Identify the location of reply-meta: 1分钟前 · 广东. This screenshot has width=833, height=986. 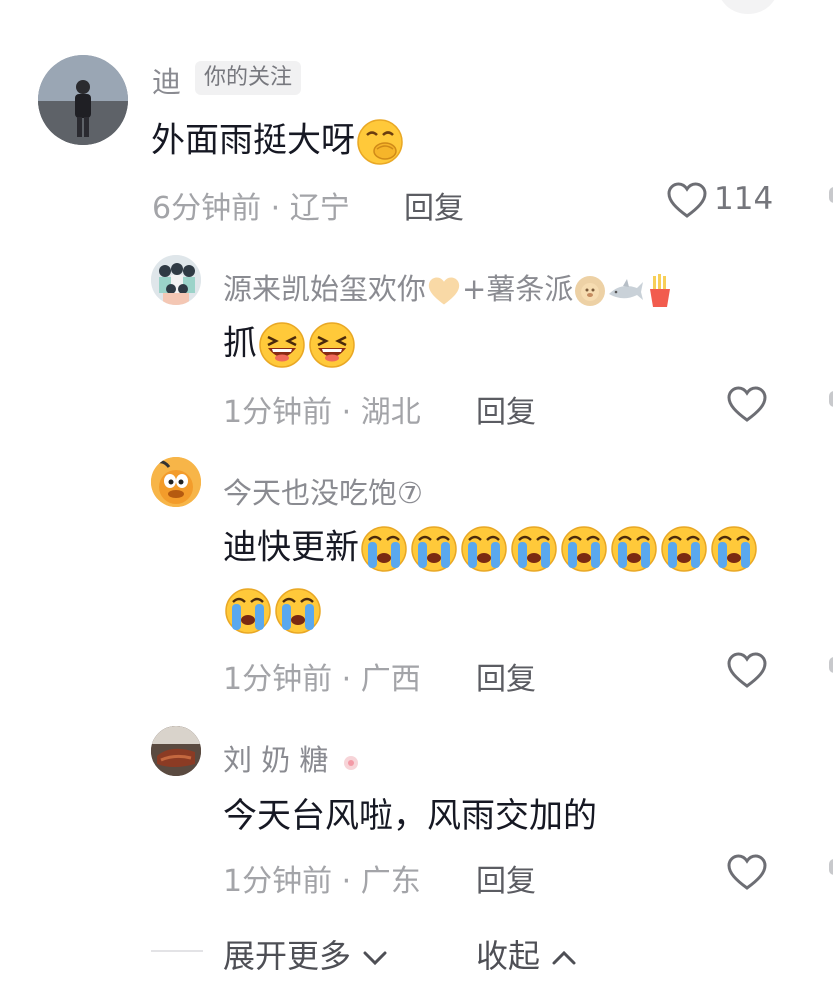
(322, 878).